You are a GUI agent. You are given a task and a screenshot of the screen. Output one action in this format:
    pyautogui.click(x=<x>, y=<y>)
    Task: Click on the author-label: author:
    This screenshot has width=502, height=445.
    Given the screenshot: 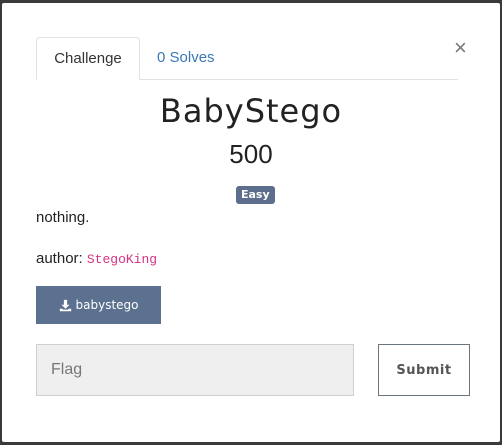 What is the action you would take?
    pyautogui.click(x=59, y=258)
    